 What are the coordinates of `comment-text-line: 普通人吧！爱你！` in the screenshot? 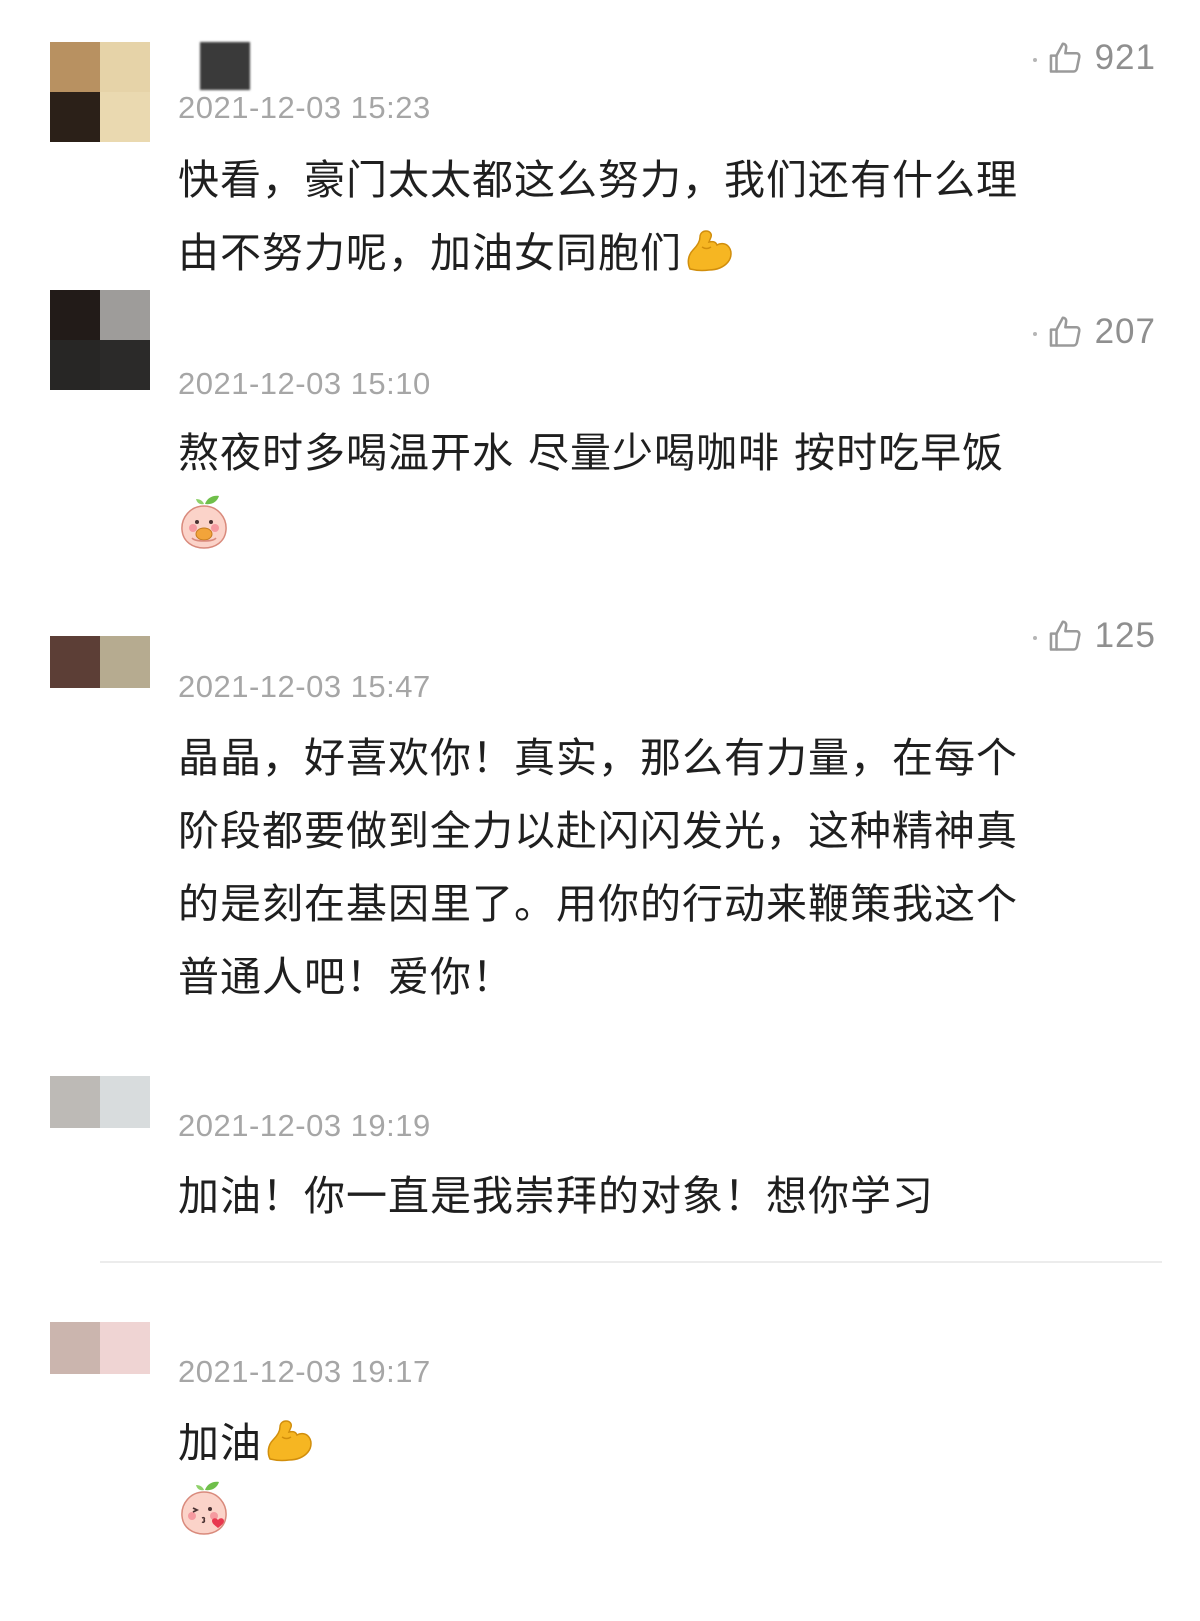 It's located at (346, 977).